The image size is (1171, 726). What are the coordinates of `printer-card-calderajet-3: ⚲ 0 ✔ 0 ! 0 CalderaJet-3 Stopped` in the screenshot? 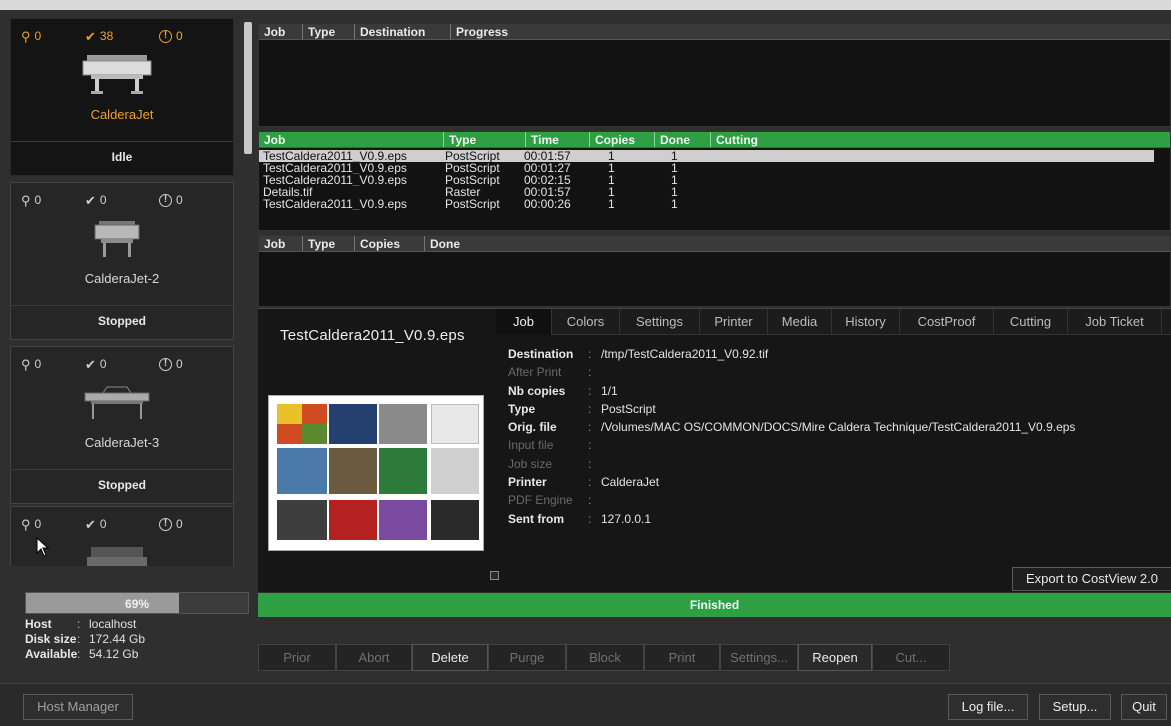 It's located at (122, 425).